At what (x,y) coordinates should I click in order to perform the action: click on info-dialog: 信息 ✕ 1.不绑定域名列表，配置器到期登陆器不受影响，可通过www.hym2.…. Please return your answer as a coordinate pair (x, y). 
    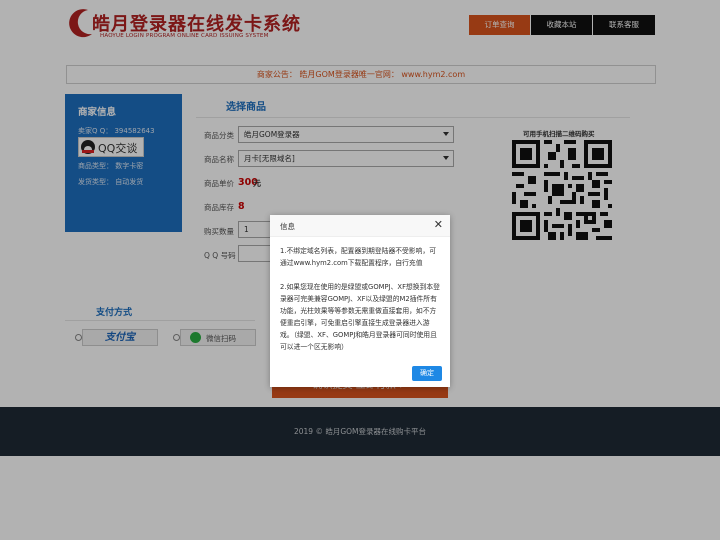
    Looking at the image, I should click on (360, 301).